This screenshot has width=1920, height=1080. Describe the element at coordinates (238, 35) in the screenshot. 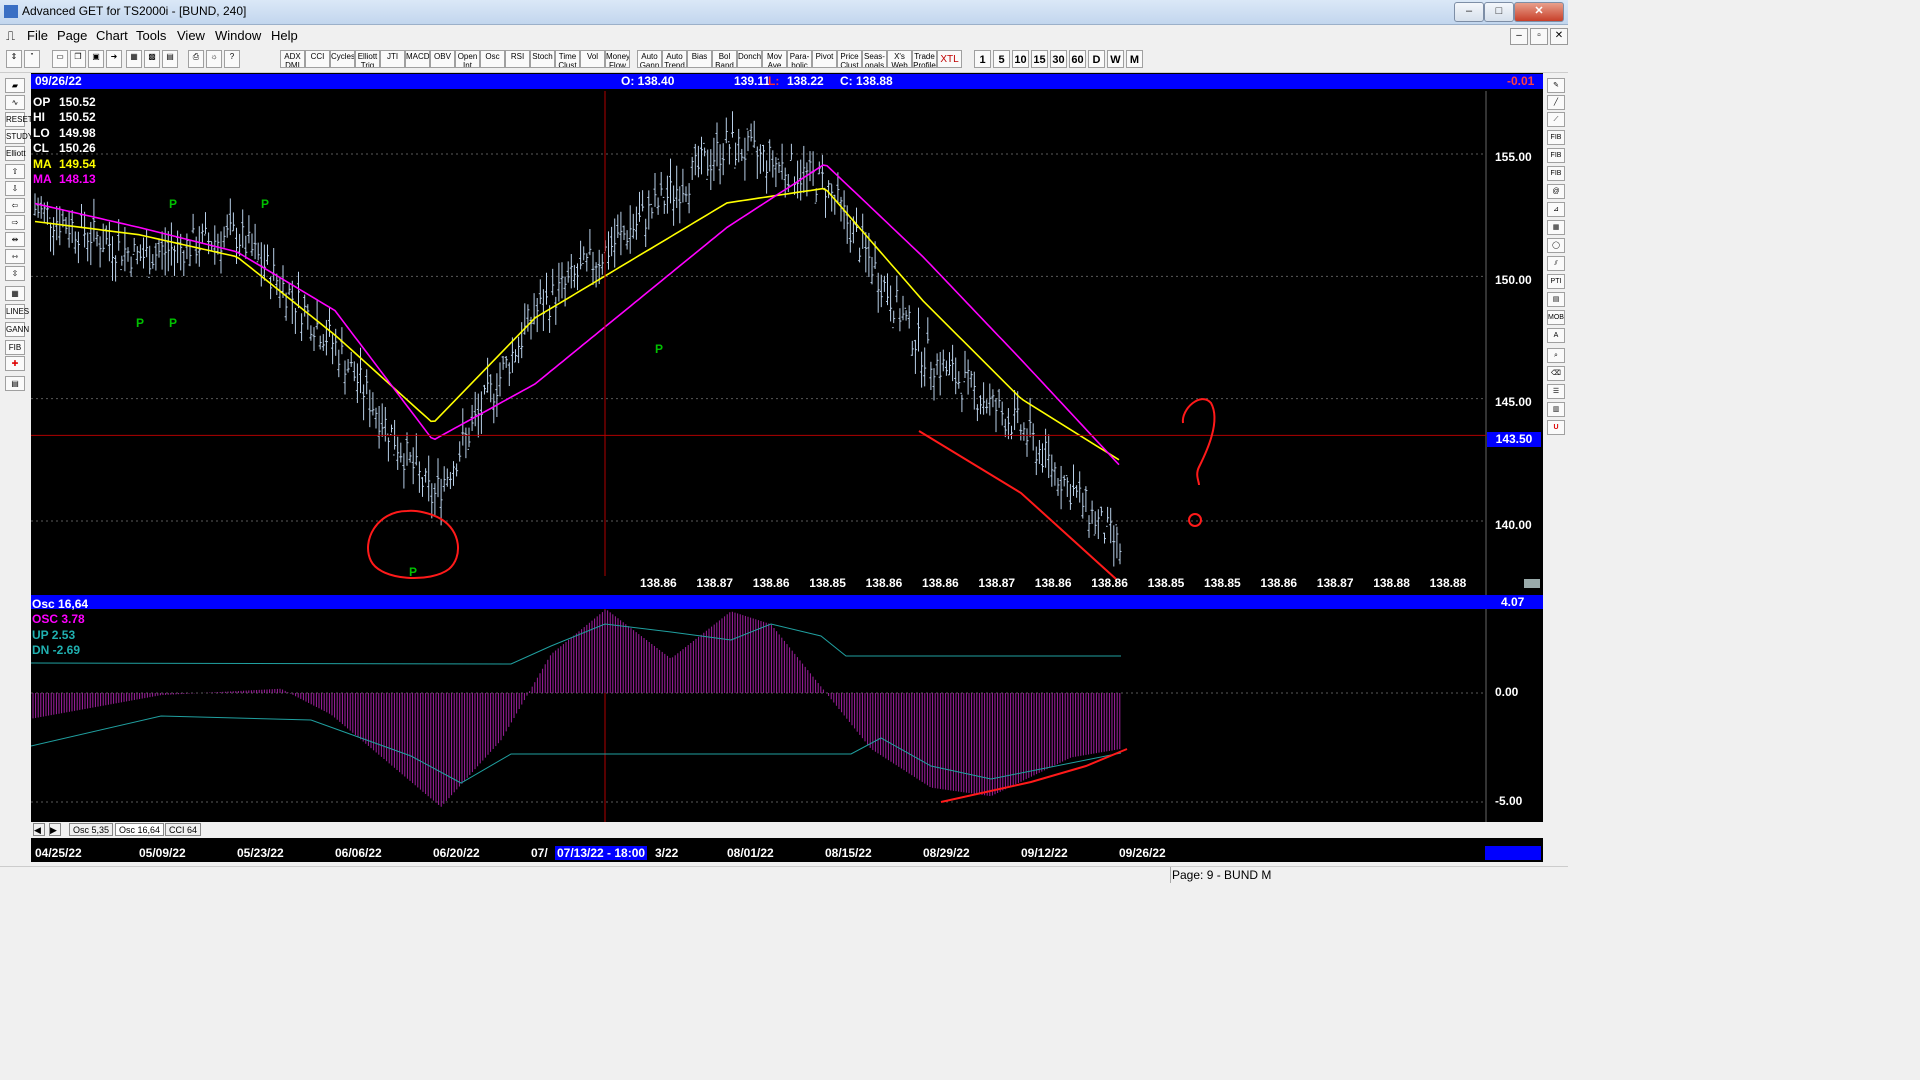

I see `menu-window: Window` at that location.